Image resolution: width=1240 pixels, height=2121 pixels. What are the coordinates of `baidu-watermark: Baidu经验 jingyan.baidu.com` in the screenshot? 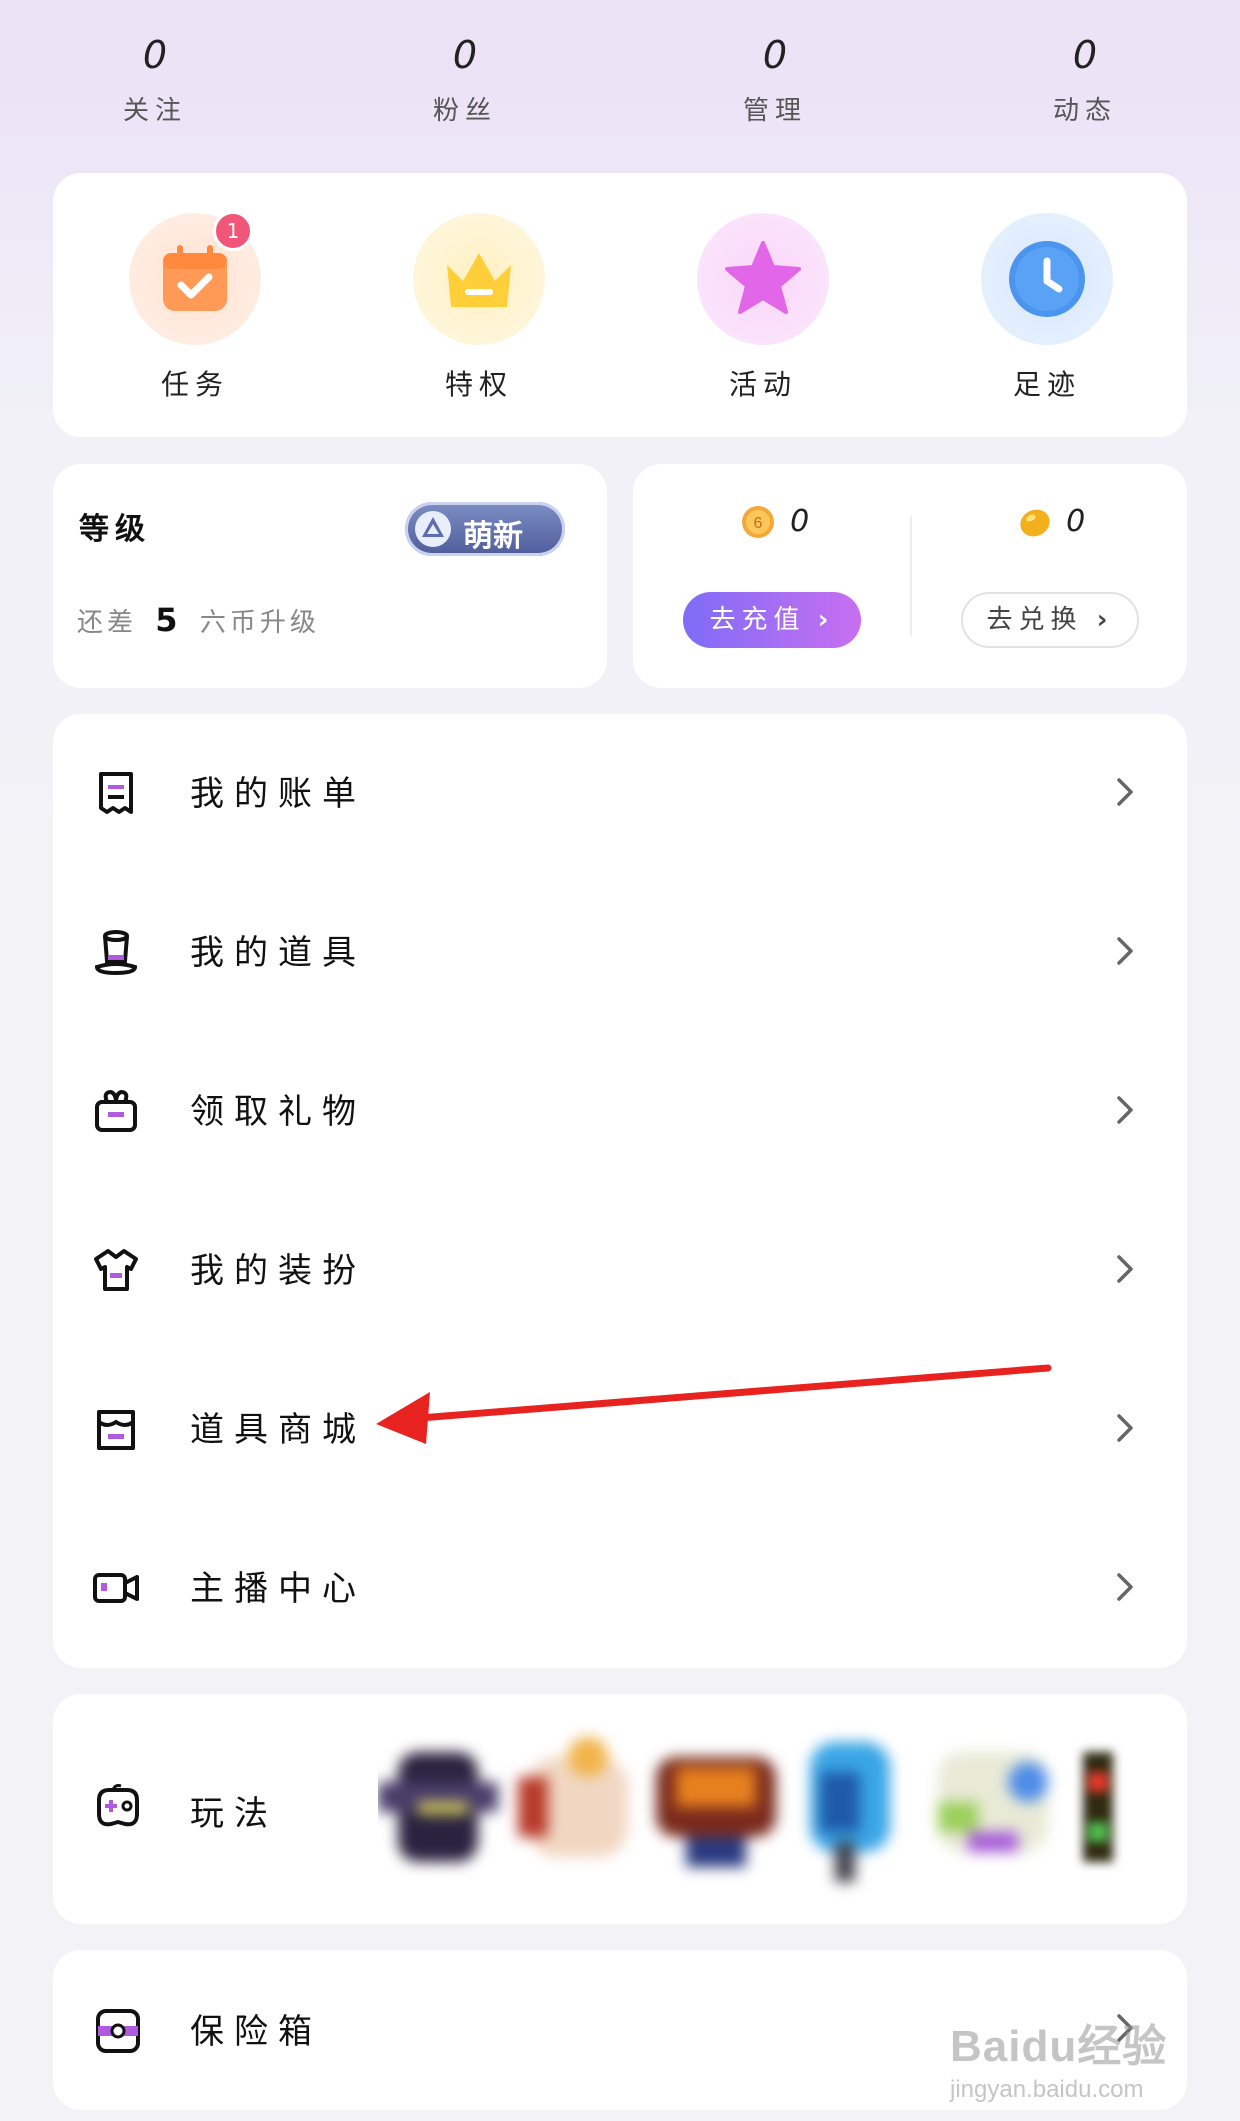 It's located at (1070, 2057).